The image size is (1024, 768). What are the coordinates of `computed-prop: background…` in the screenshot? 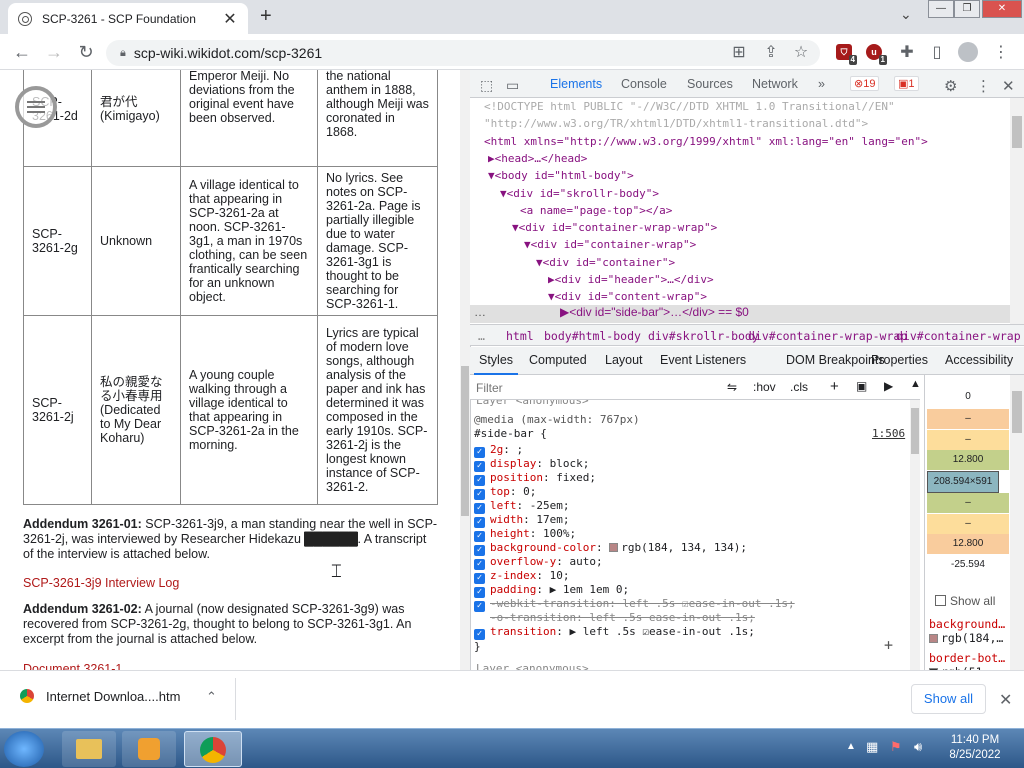 It's located at (967, 624).